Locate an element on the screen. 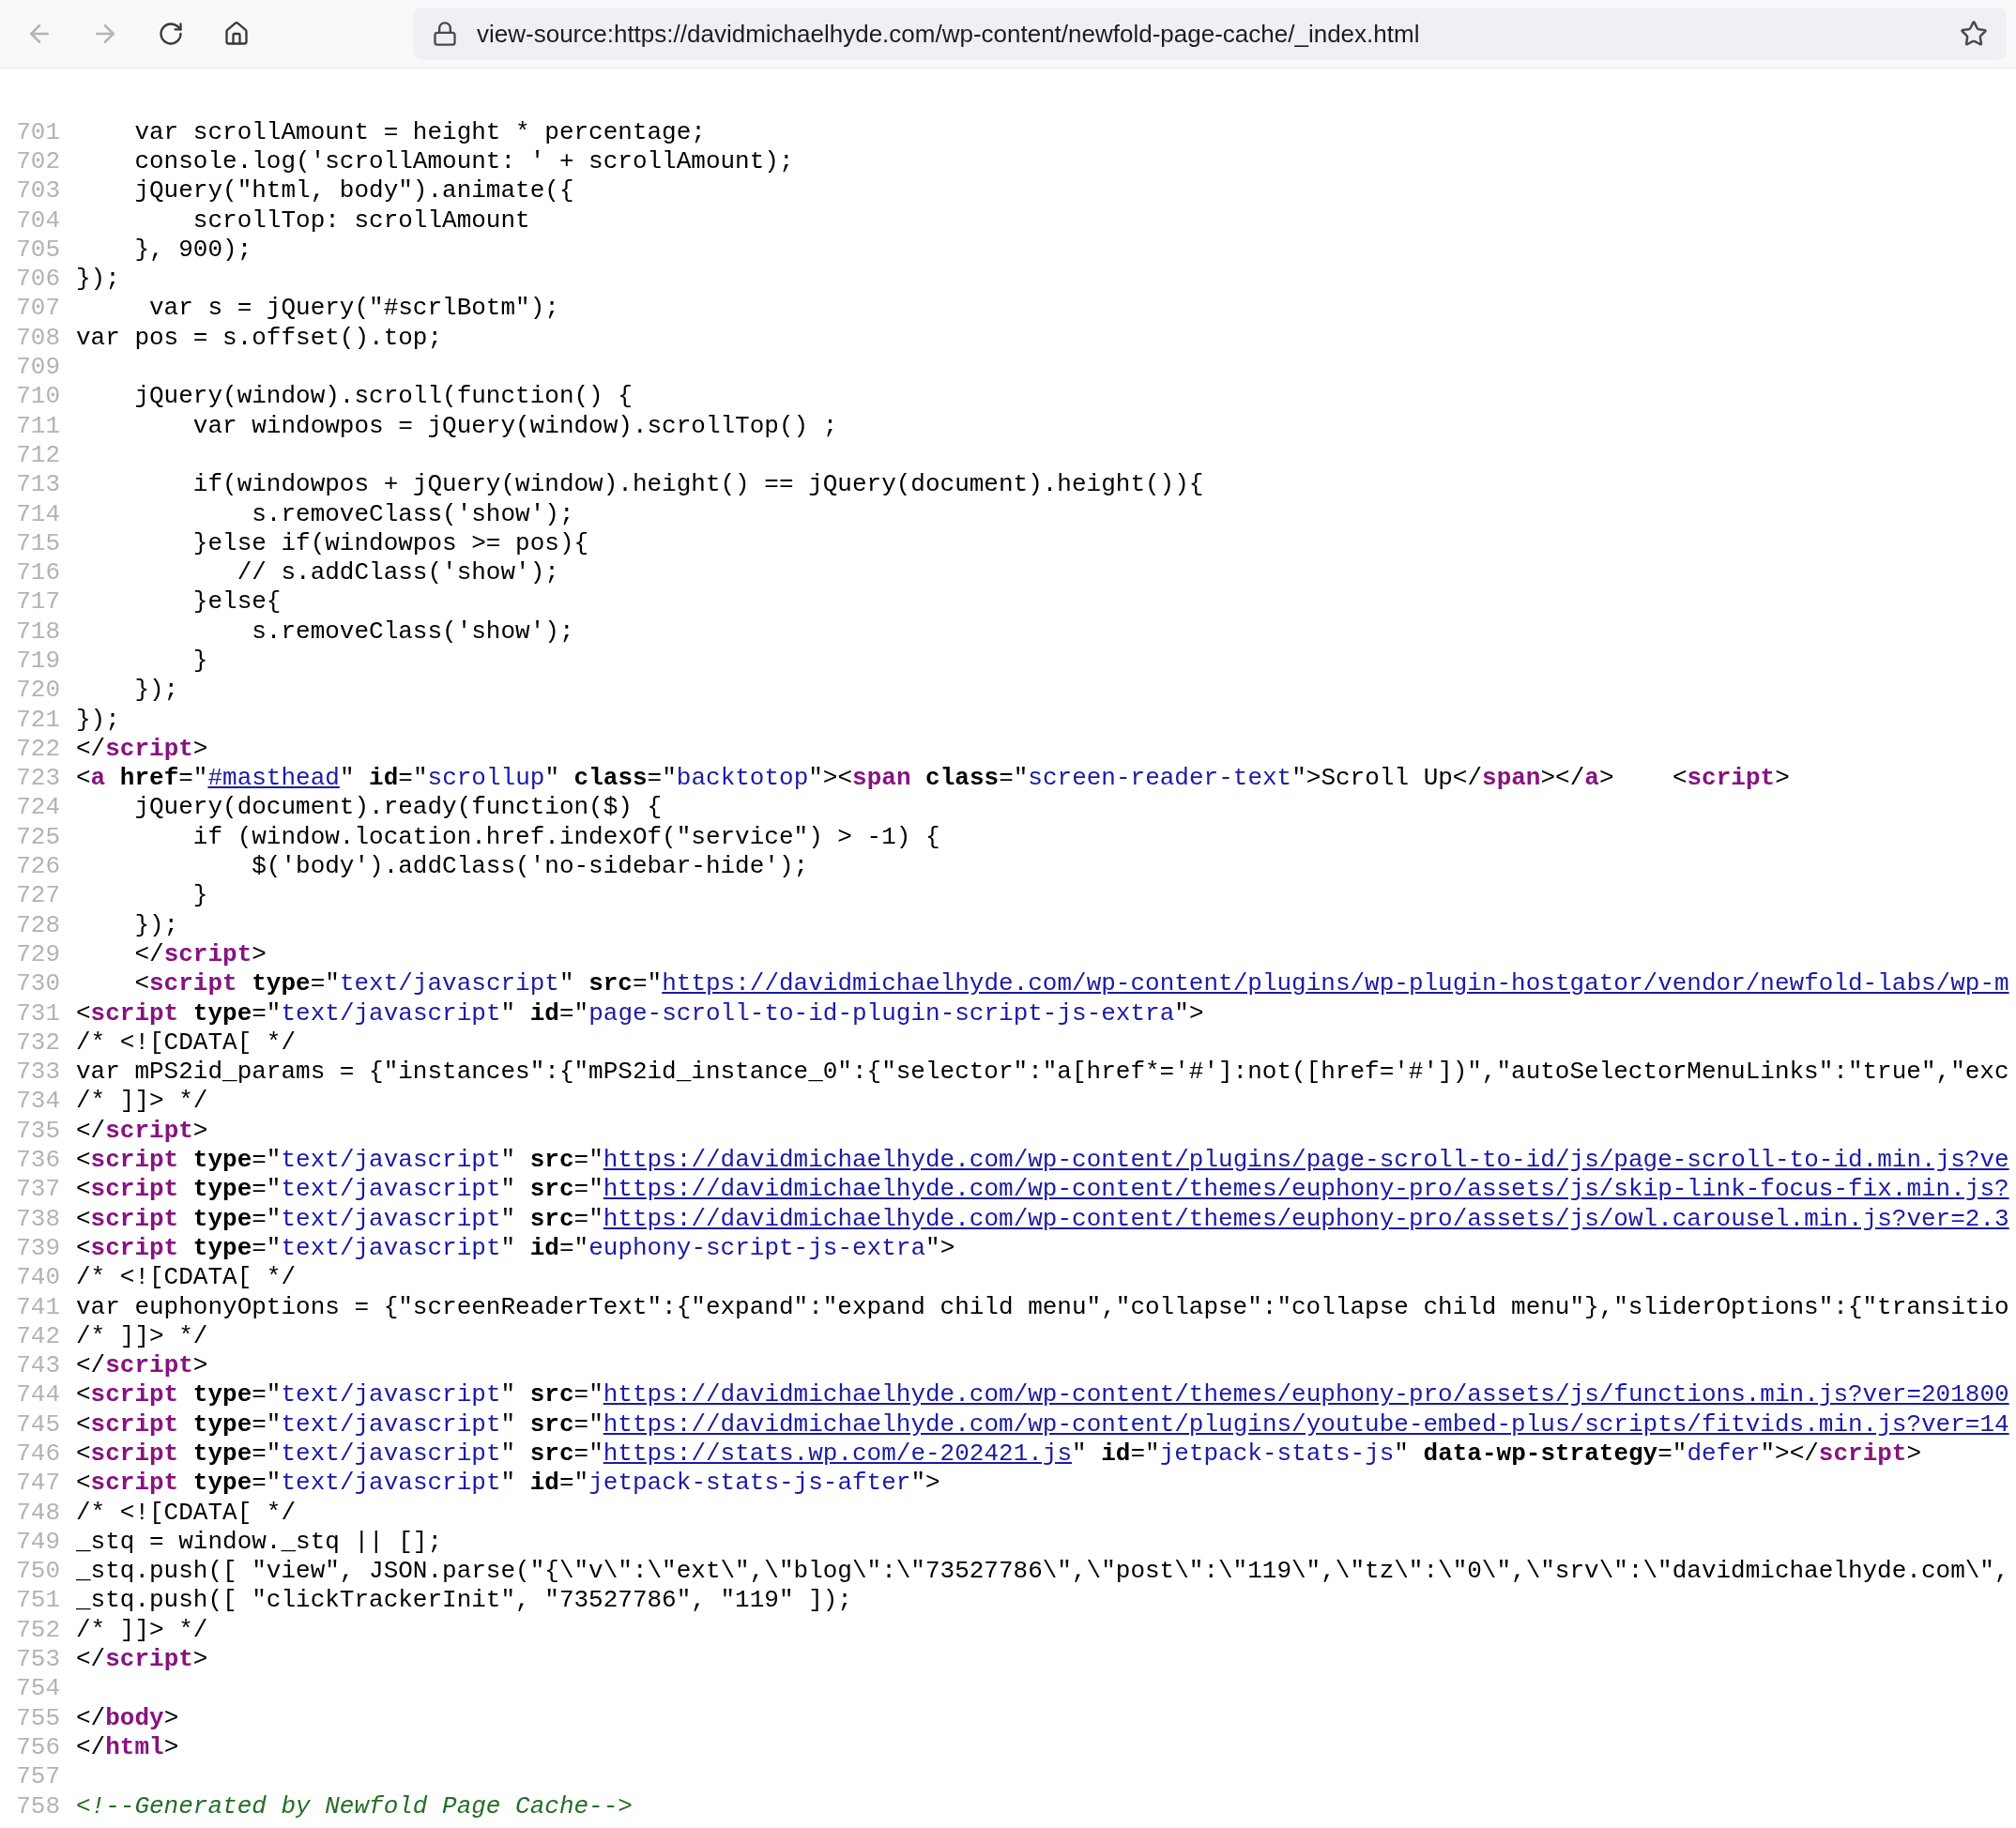  line-number: 739 is located at coordinates (37, 1247).